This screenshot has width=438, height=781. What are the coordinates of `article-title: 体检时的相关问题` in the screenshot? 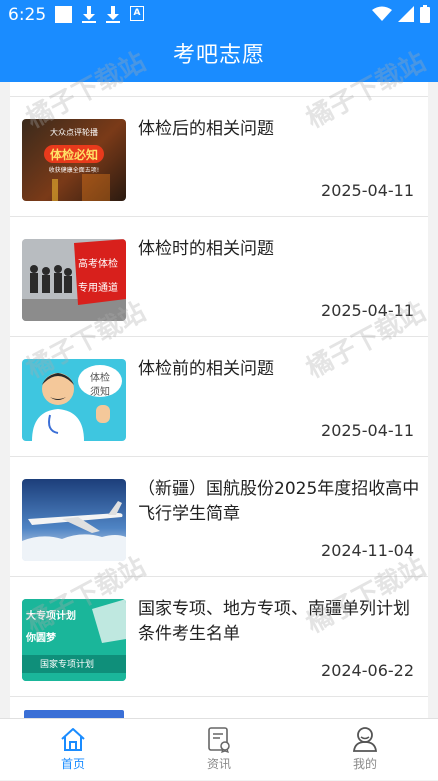 It's located at (279, 249).